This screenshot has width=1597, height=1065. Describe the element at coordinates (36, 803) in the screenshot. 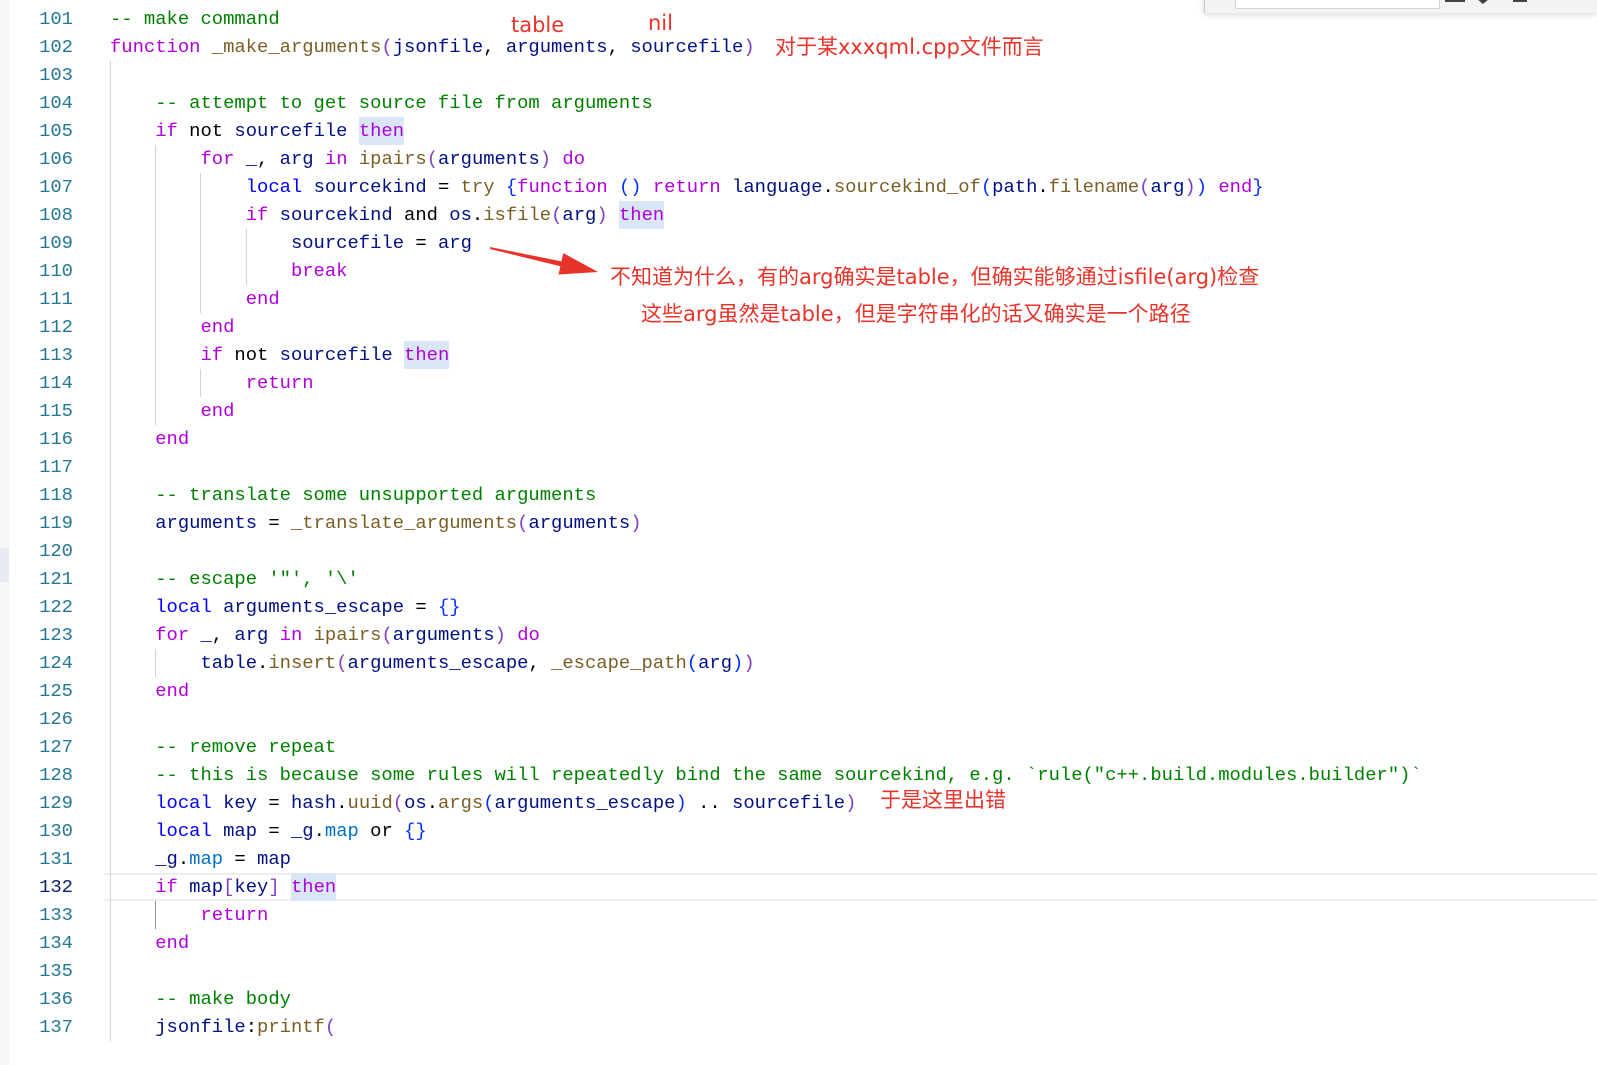

I see `line-number: 129` at that location.